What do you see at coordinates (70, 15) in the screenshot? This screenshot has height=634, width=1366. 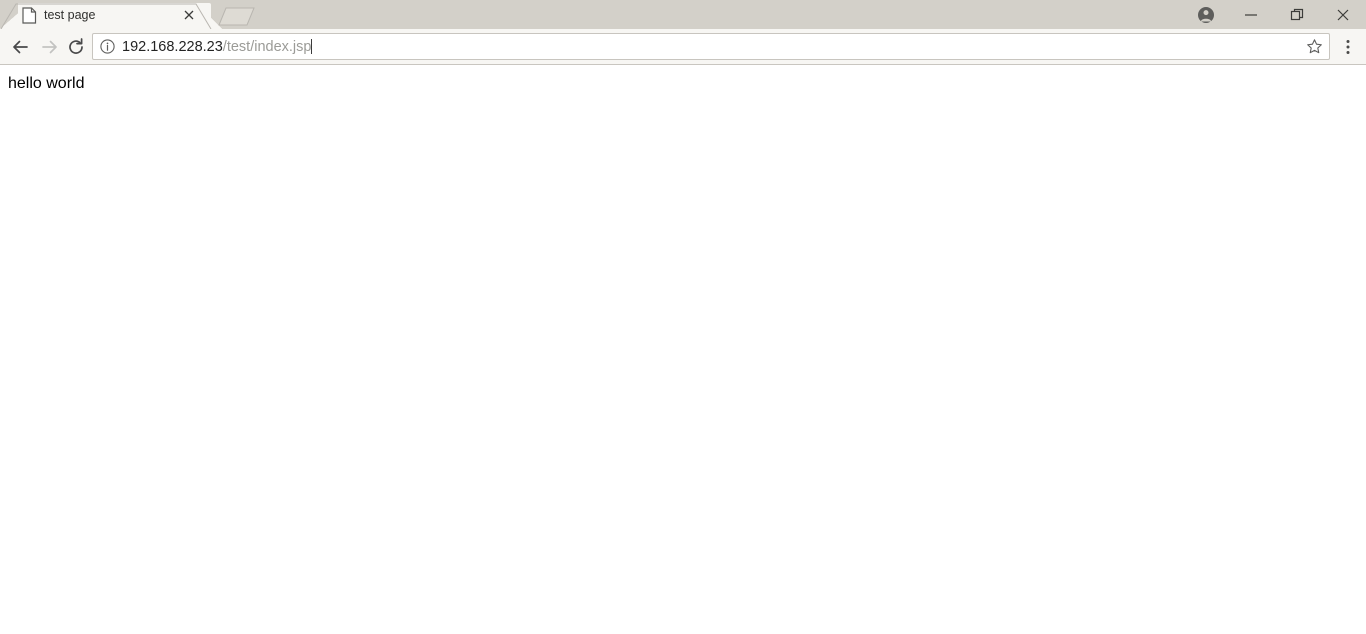 I see `tab-title: test page` at bounding box center [70, 15].